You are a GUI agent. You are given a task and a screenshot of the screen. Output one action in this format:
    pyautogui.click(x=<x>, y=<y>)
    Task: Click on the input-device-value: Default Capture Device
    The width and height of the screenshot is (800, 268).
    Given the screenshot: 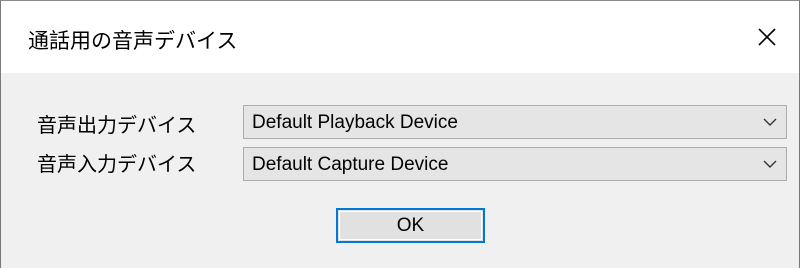 What is the action you would take?
    pyautogui.click(x=350, y=164)
    